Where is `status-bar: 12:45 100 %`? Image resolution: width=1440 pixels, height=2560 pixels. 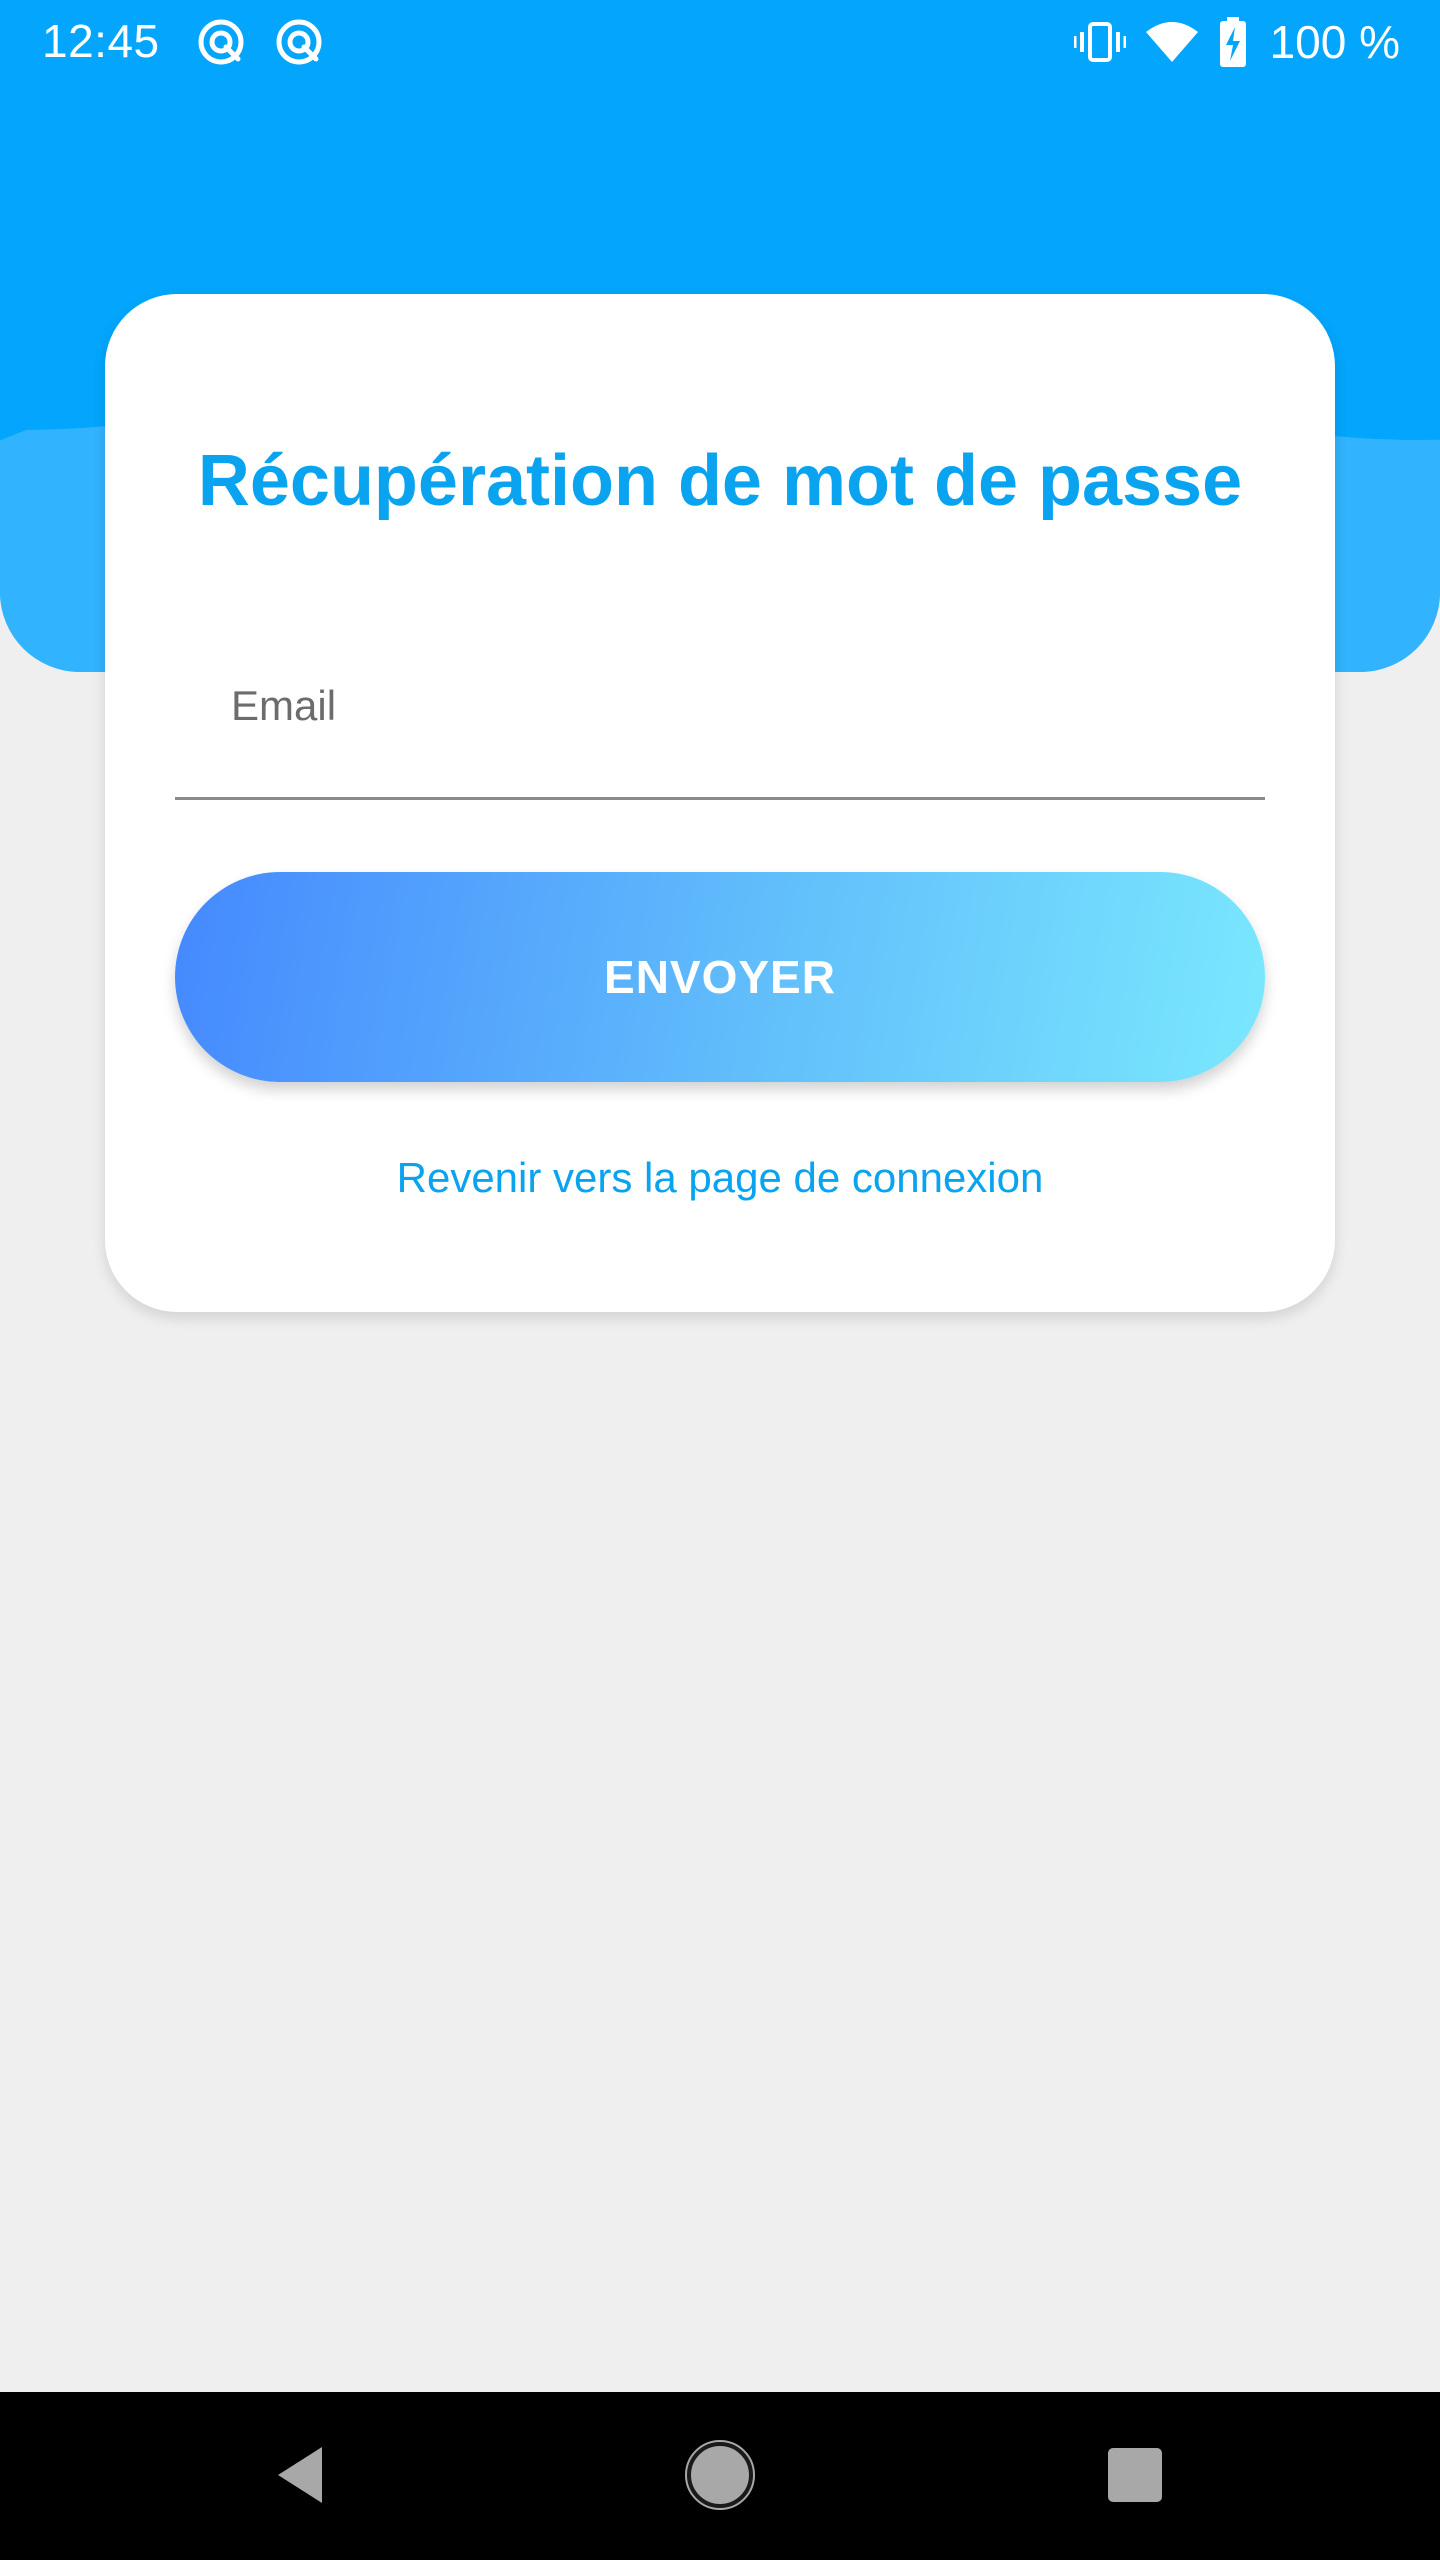 status-bar: 12:45 100 % is located at coordinates (720, 42).